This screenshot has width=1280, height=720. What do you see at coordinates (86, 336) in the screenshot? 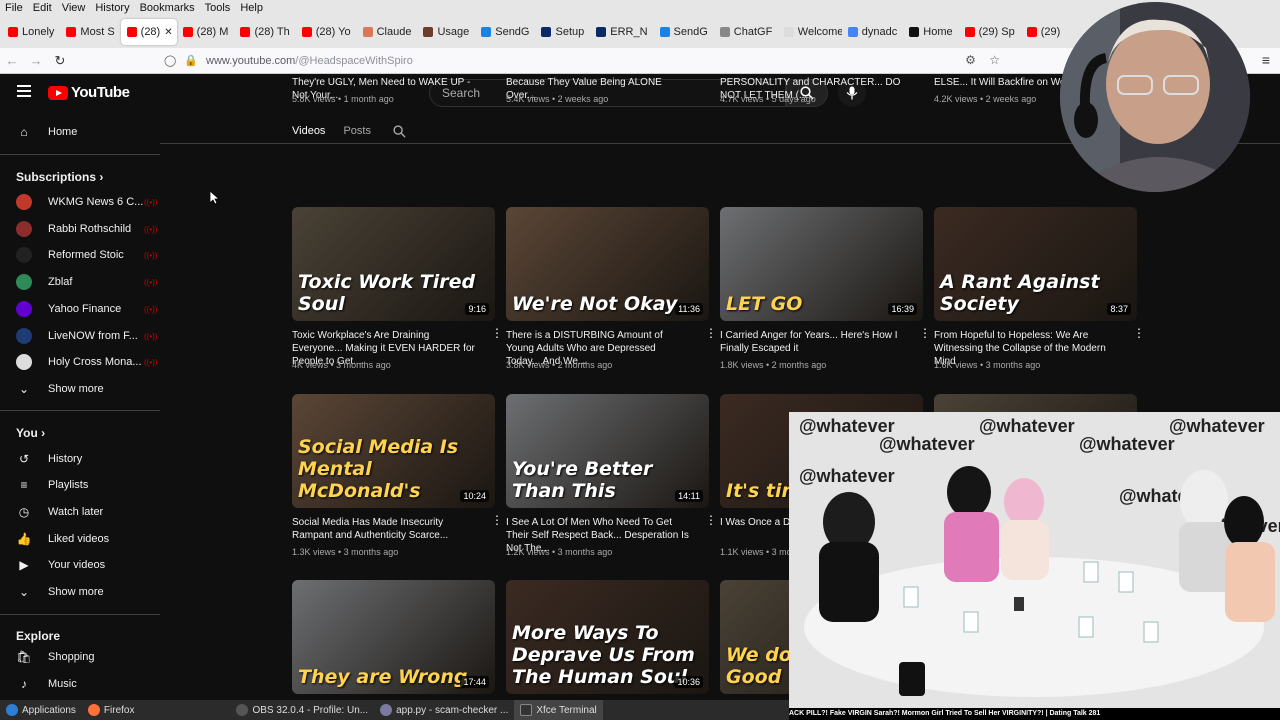
I see `subscription-item: LiveNOW from F... ((•))` at bounding box center [86, 336].